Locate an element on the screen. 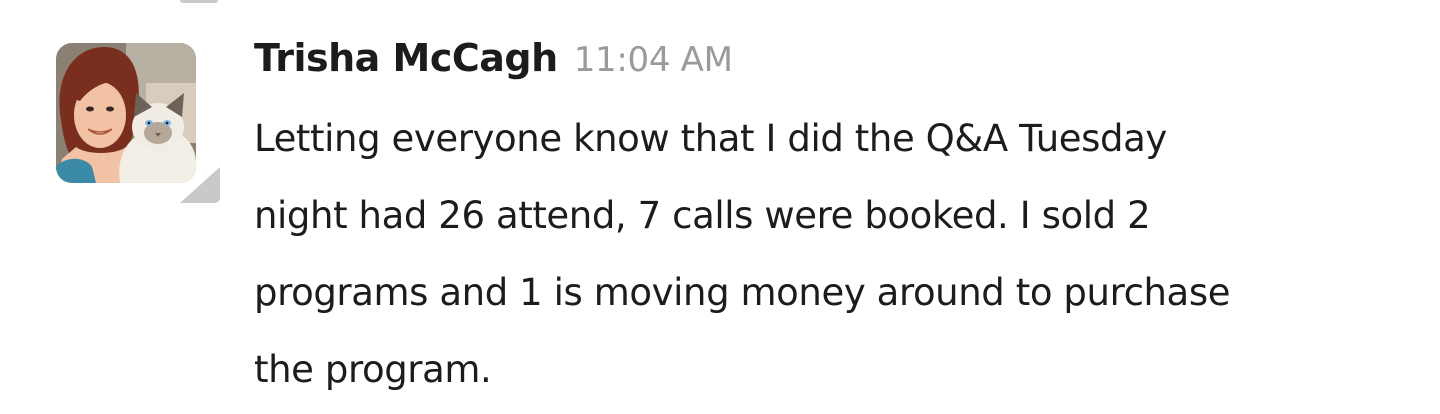 Image resolution: width=1440 pixels, height=414 pixels. avatar-container is located at coordinates (138, 123).